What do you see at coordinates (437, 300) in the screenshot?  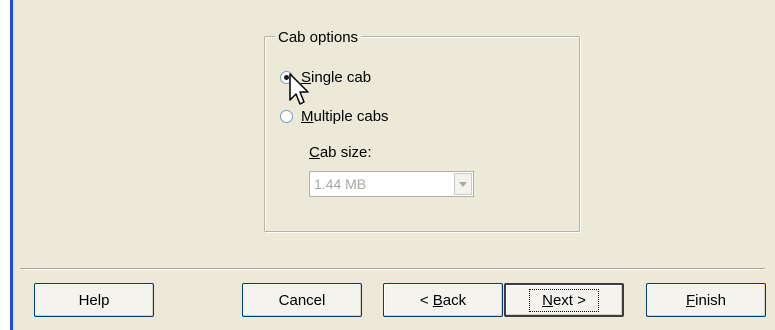 I see `back-accelerator: B` at bounding box center [437, 300].